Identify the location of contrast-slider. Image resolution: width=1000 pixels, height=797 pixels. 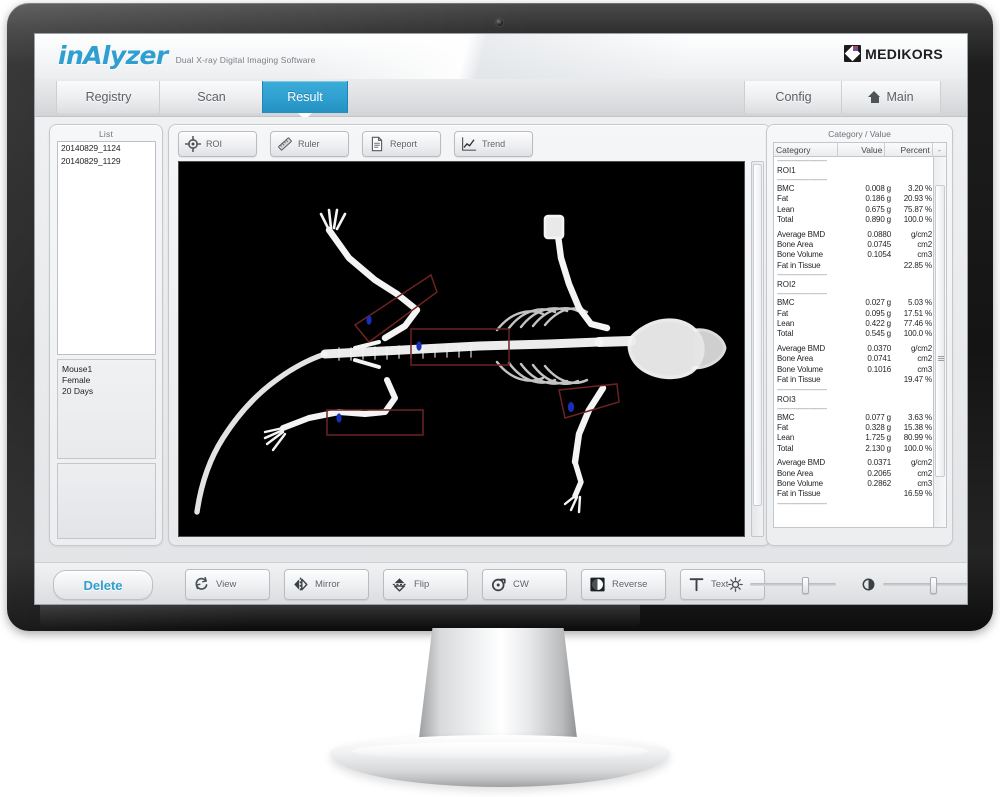
(925, 585).